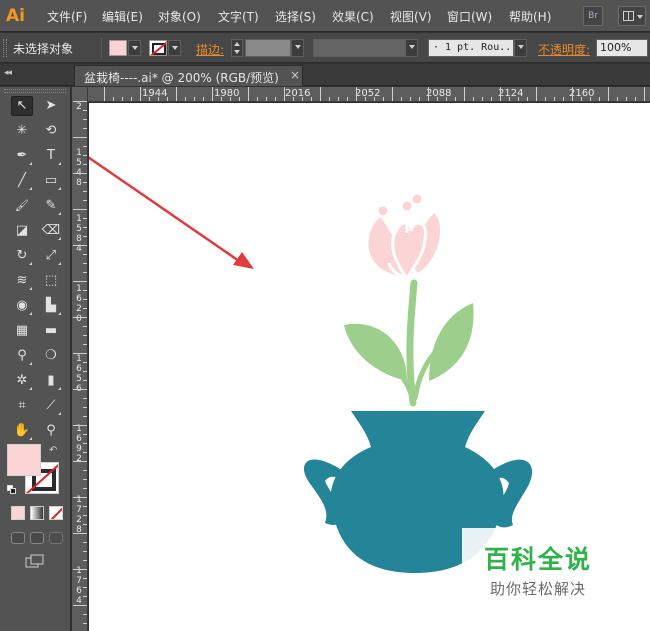  I want to click on opacity-label: 不透明度:, so click(564, 49).